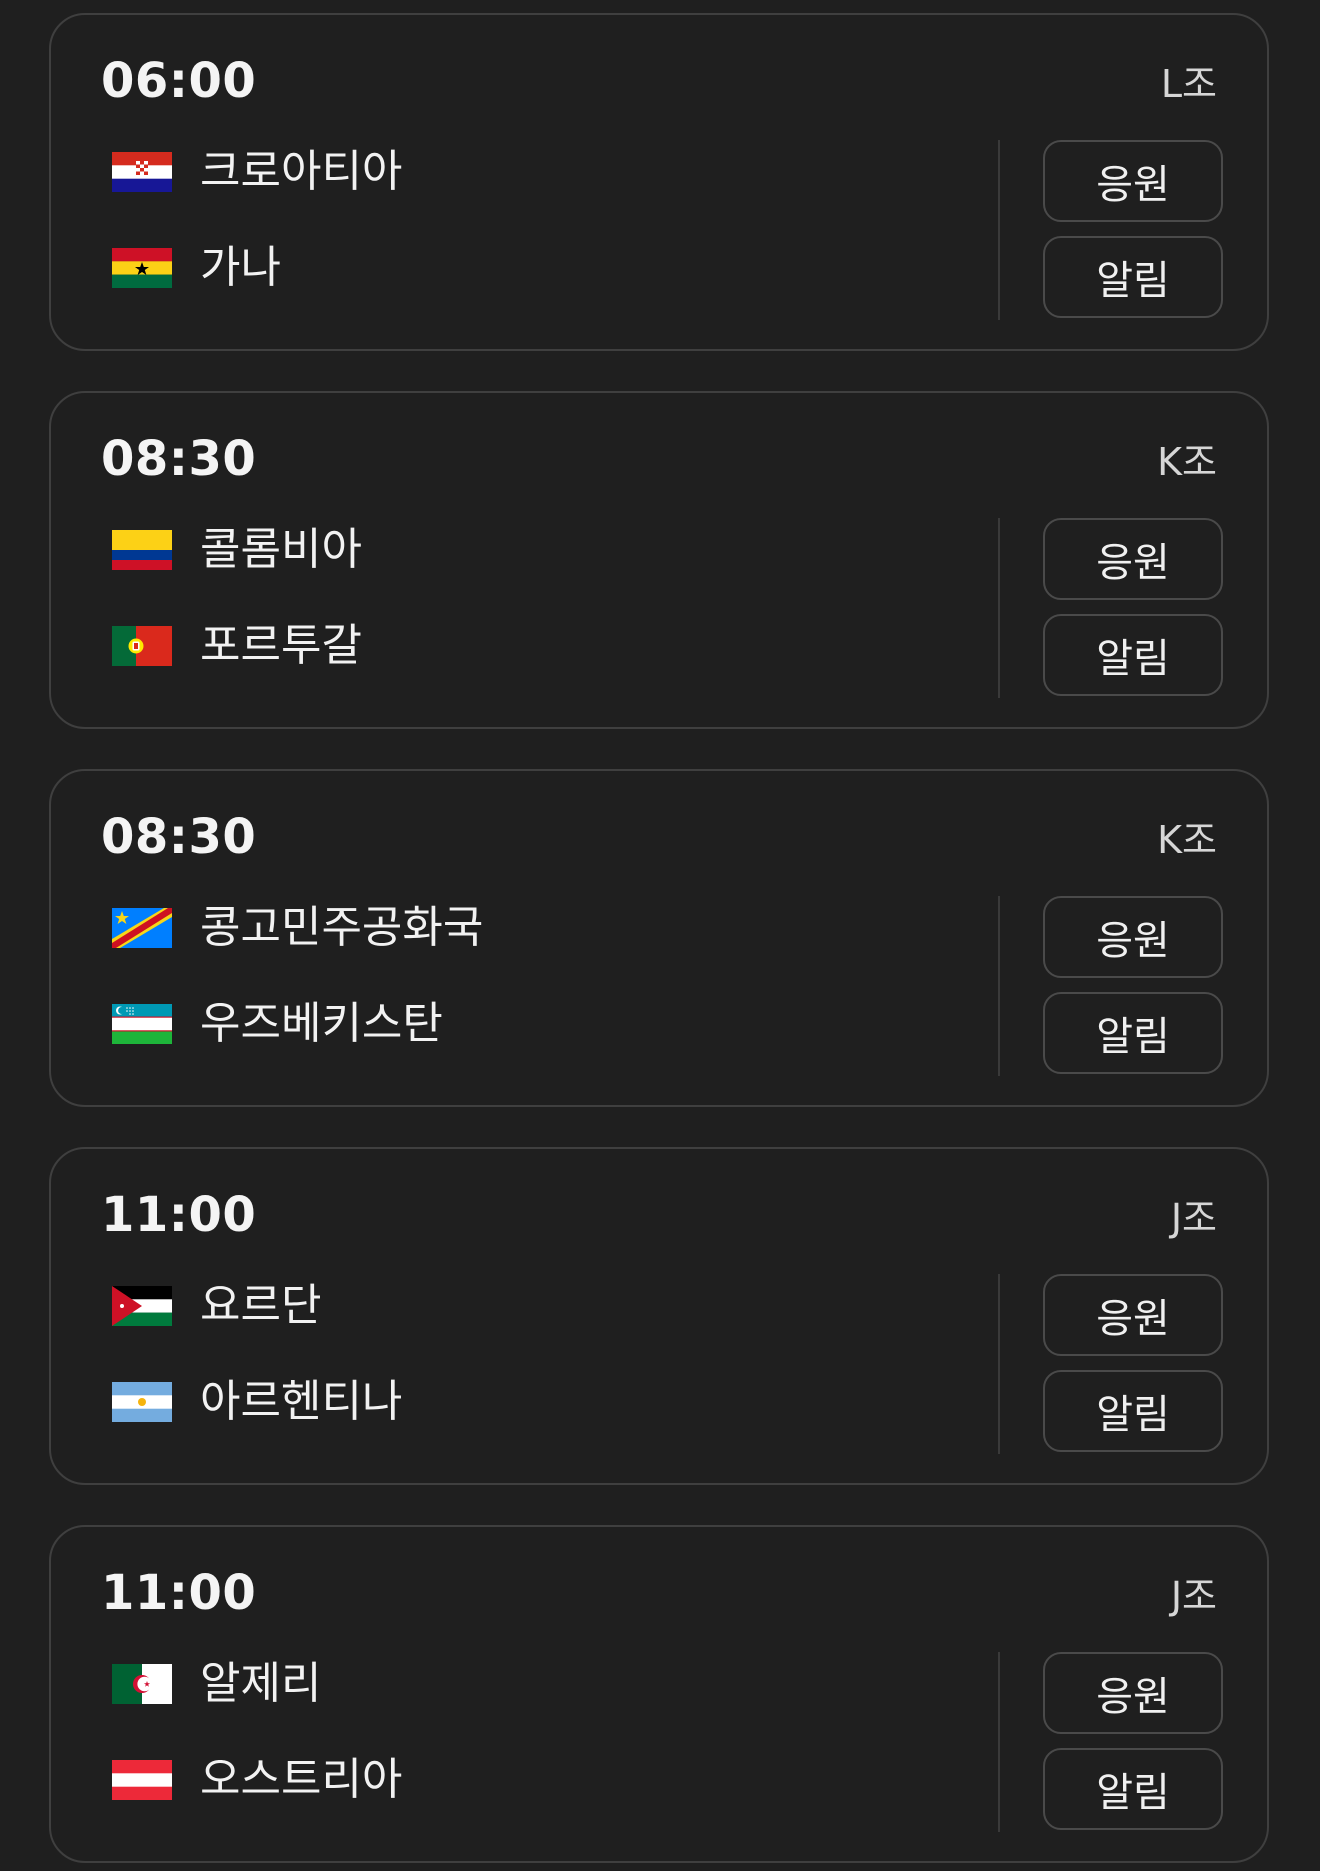 The image size is (1320, 1871). I want to click on team-name: 요르단, so click(261, 1305).